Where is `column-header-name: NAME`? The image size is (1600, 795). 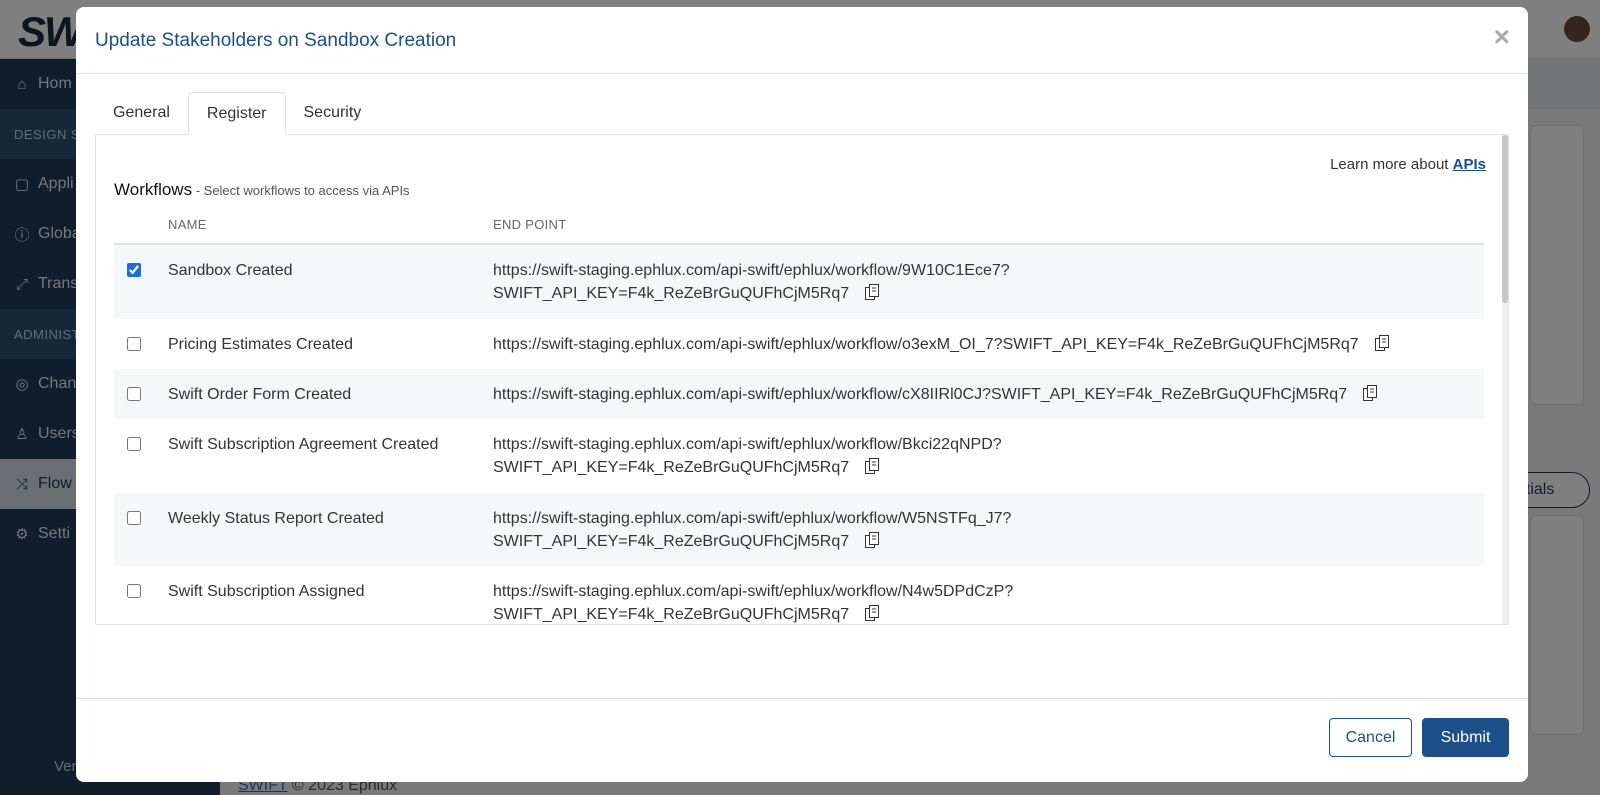
column-header-name: NAME is located at coordinates (187, 224).